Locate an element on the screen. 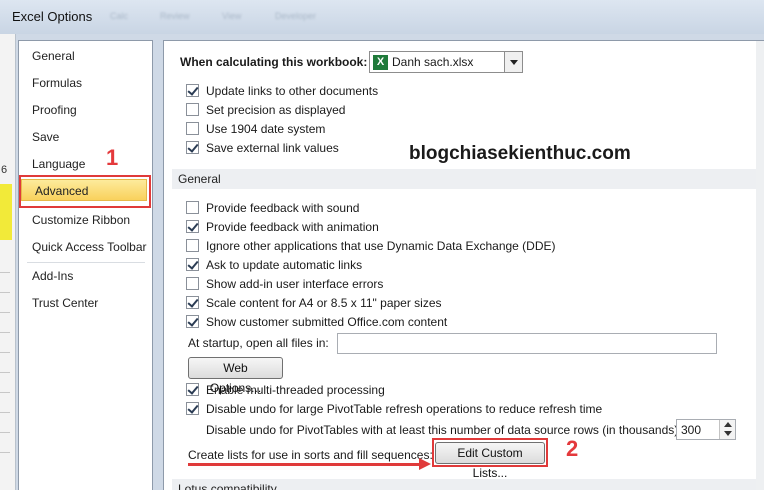 The image size is (764, 490). nav-item-add-ins: Add-Ins is located at coordinates (85, 276).